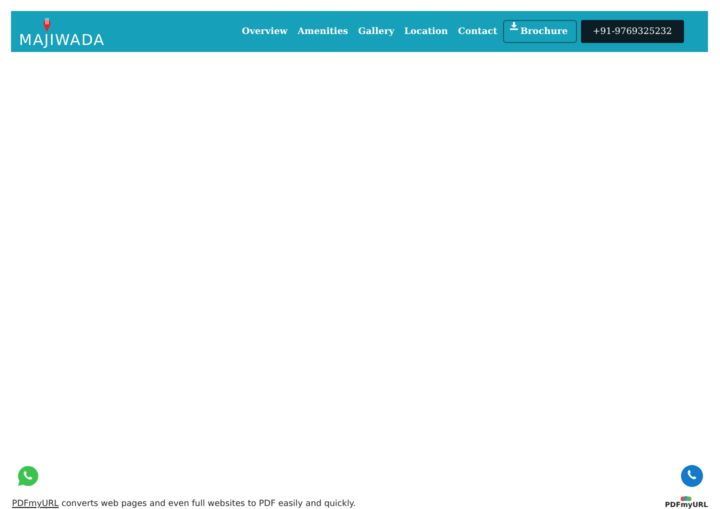  Describe the element at coordinates (323, 31) in the screenshot. I see `nav-link: Amenities` at that location.